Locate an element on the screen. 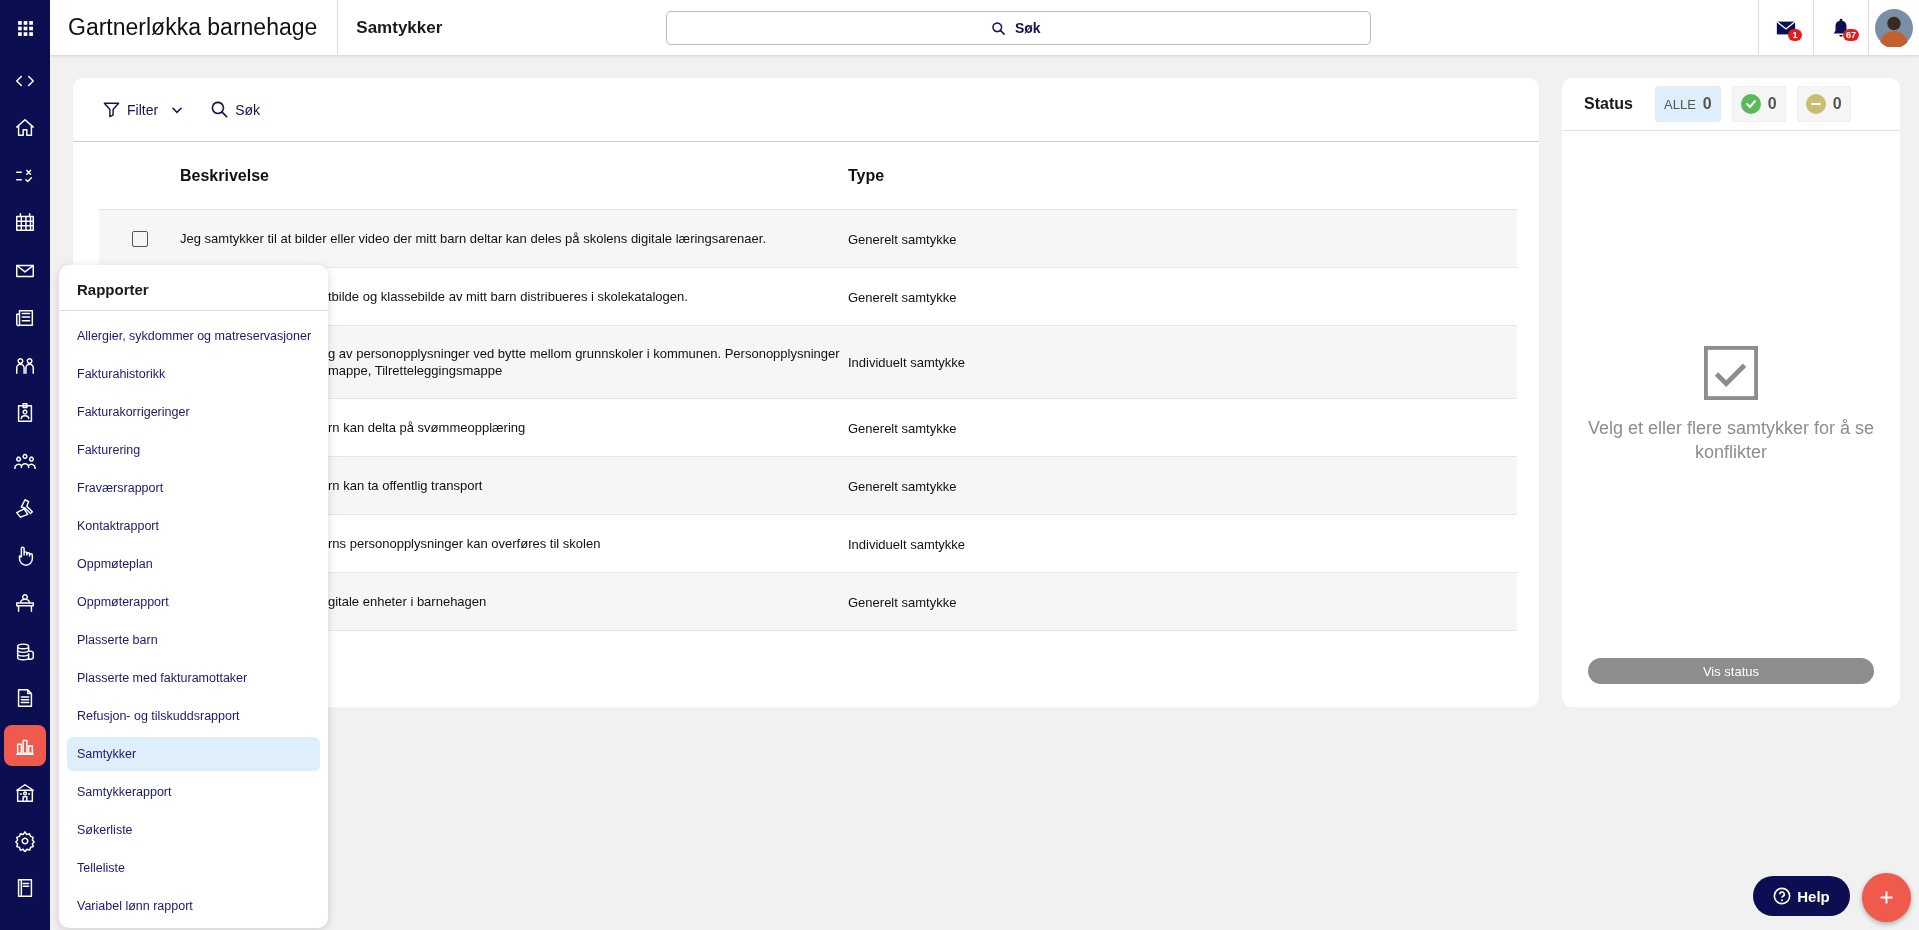 The height and width of the screenshot is (930, 1919). description-text: gitale enheter i barnehagen is located at coordinates (408, 601).